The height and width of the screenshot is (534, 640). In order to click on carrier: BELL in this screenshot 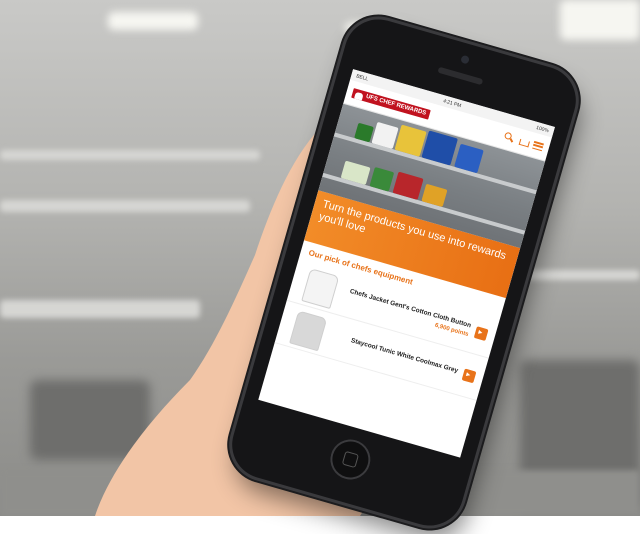, I will do `click(362, 77)`.